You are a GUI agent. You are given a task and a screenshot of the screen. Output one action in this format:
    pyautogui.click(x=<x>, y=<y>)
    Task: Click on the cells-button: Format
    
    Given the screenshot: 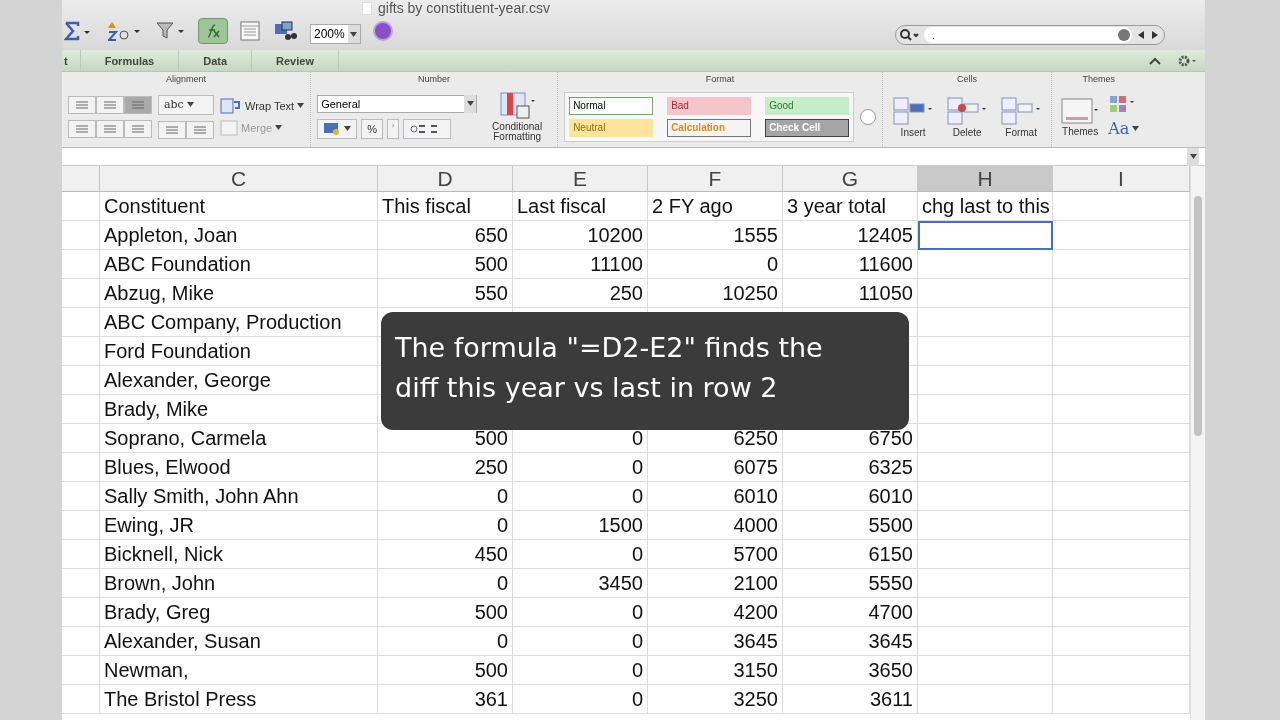 What is the action you would take?
    pyautogui.click(x=1021, y=116)
    